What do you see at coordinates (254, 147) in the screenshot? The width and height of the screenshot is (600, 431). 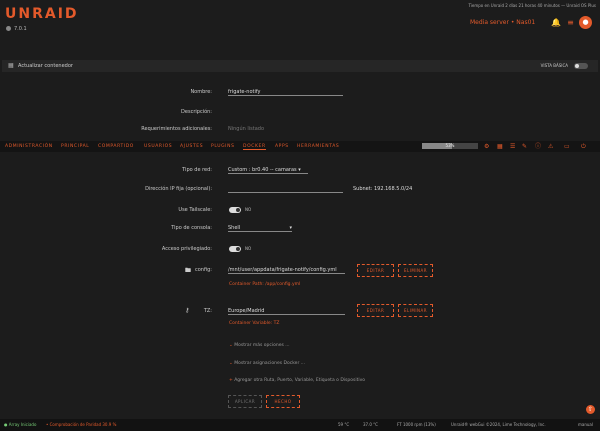 I see `nav-docker: DOCKER` at bounding box center [254, 147].